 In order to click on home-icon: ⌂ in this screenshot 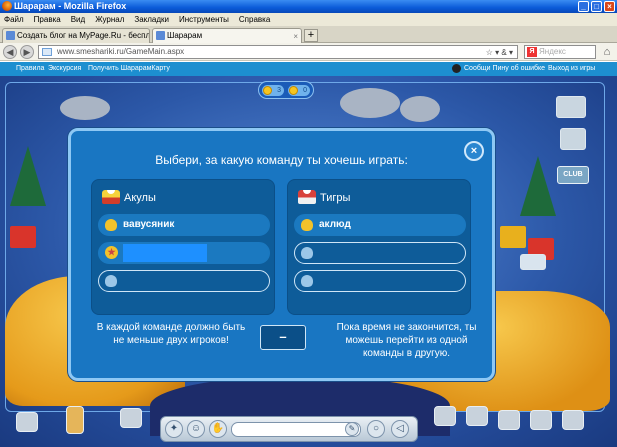, I will do `click(607, 52)`.